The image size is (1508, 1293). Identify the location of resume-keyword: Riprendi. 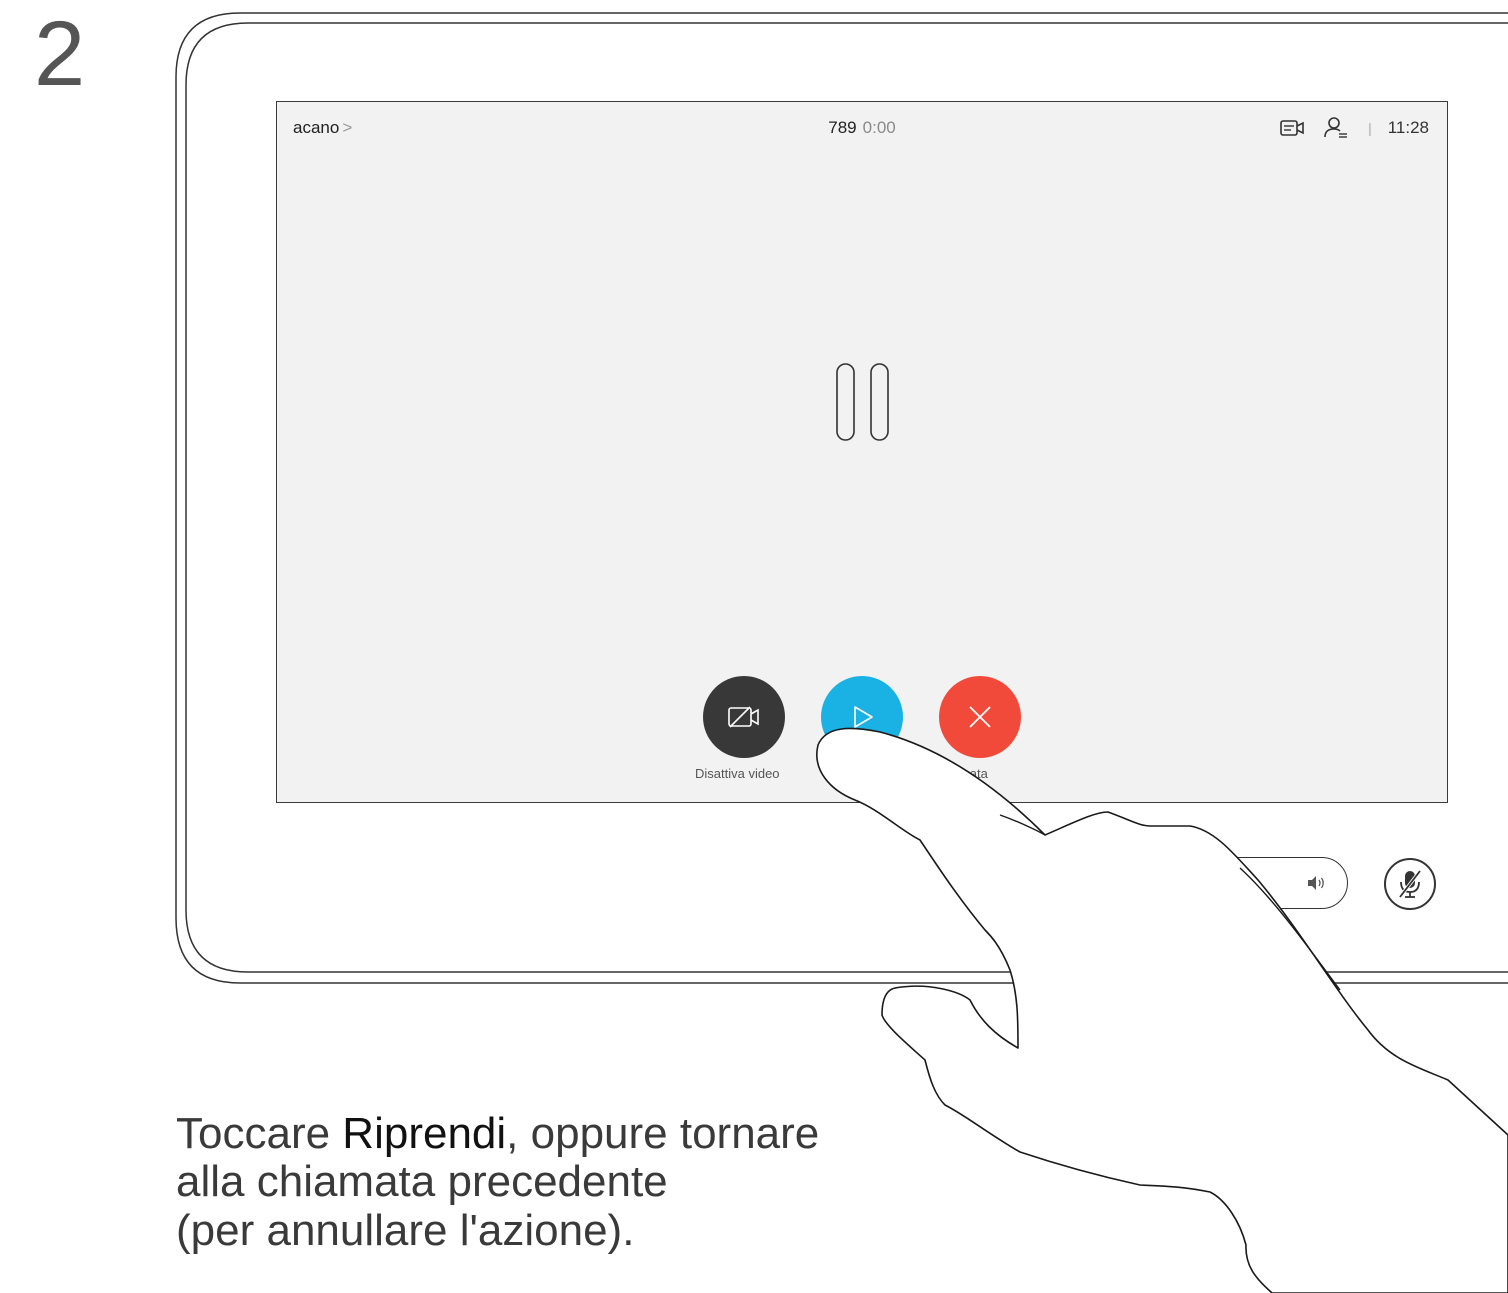
(424, 1133).